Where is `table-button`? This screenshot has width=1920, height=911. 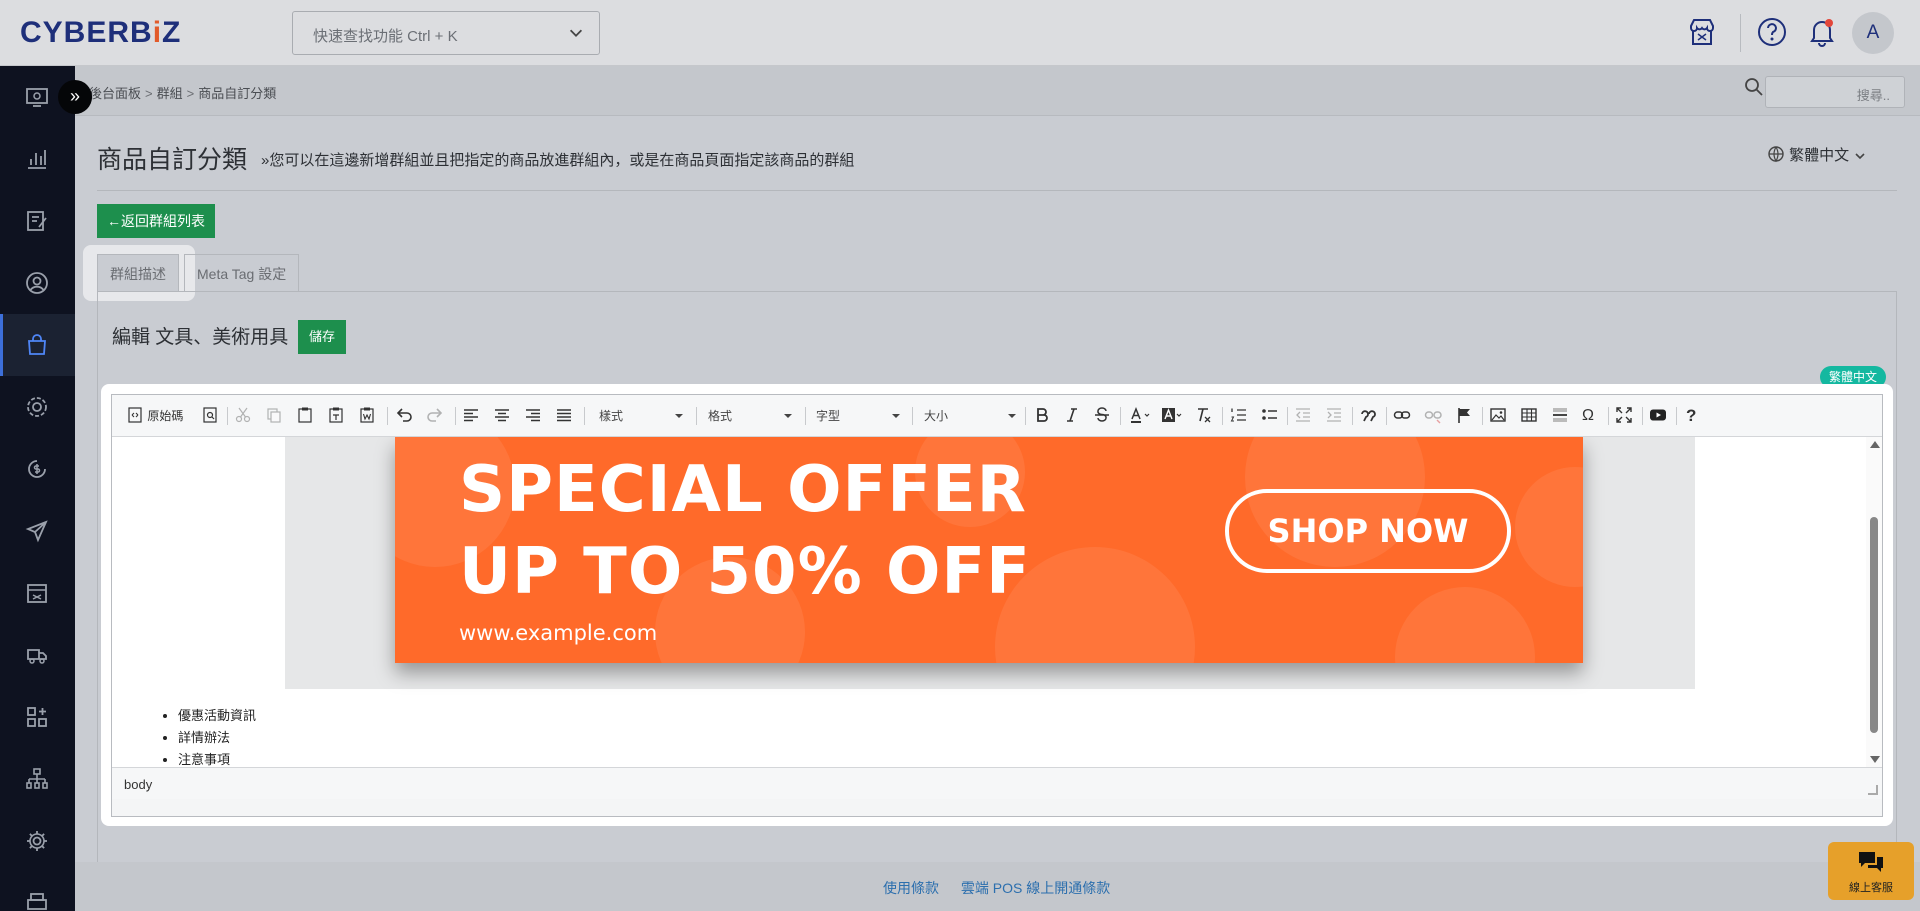
table-button is located at coordinates (1529, 416).